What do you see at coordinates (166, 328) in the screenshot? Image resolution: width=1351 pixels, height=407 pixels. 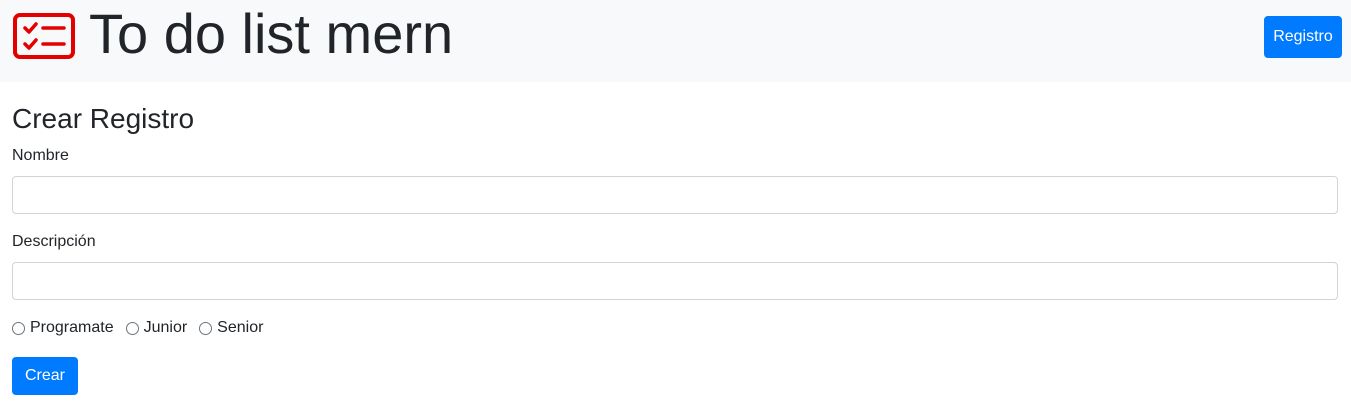 I see `radio-label: Junior` at bounding box center [166, 328].